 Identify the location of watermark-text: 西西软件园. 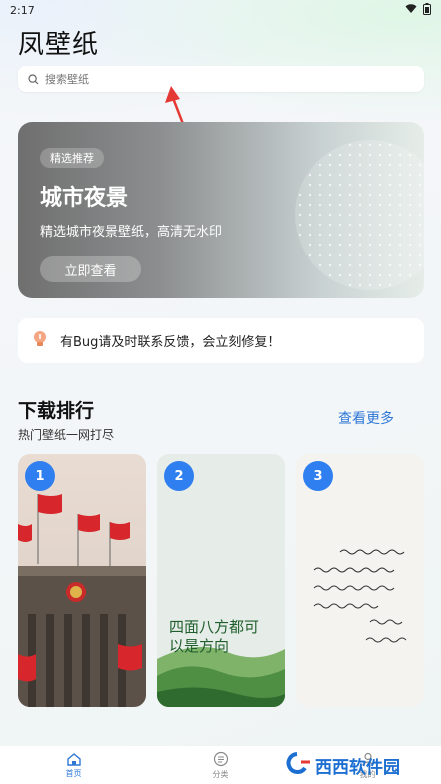
(357, 768).